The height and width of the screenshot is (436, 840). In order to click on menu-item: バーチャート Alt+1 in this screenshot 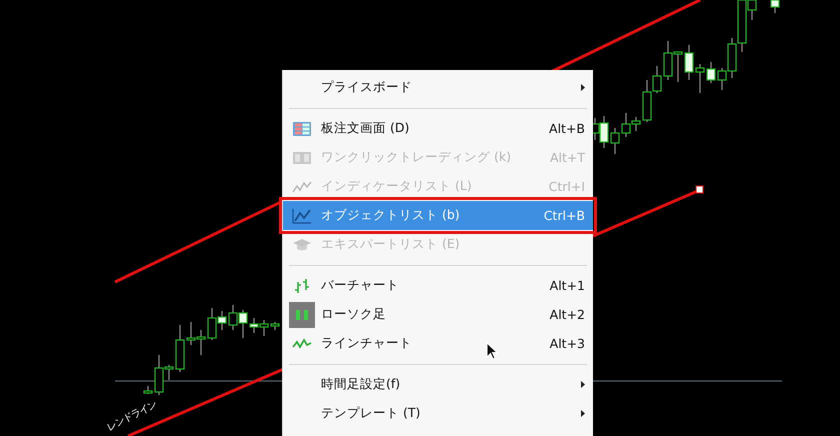, I will do `click(438, 285)`.